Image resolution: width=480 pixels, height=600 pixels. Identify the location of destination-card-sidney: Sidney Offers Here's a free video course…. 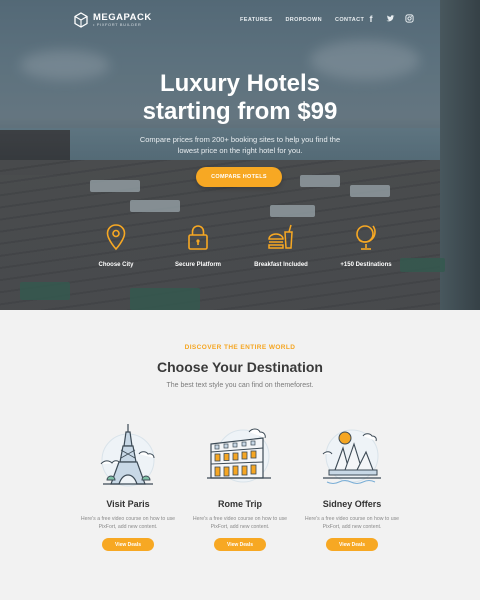
(352, 485).